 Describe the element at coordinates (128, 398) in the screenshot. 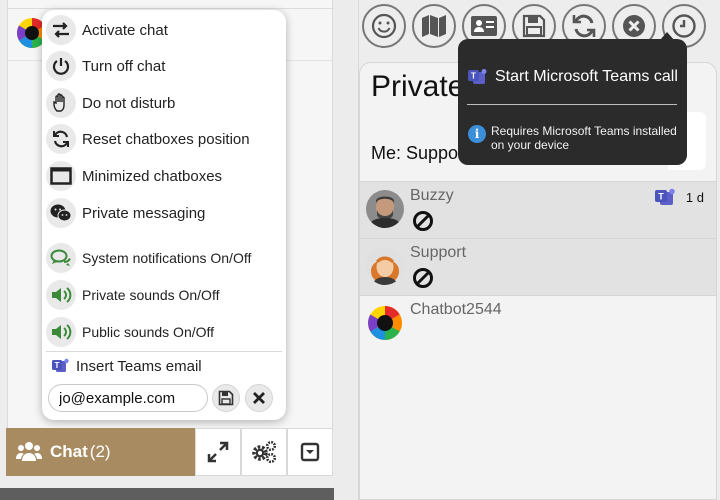

I see `teams-email-input` at that location.